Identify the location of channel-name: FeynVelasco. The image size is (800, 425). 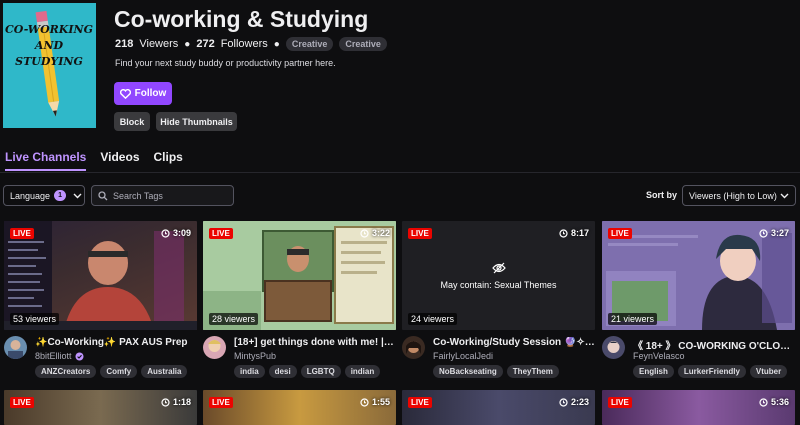
(659, 356).